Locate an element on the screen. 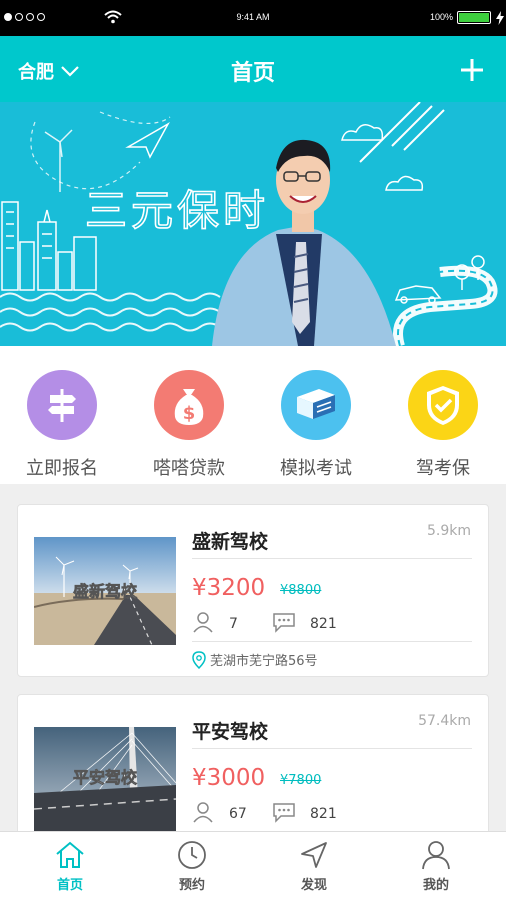  tab-discover: 发现 is located at coordinates (314, 866).